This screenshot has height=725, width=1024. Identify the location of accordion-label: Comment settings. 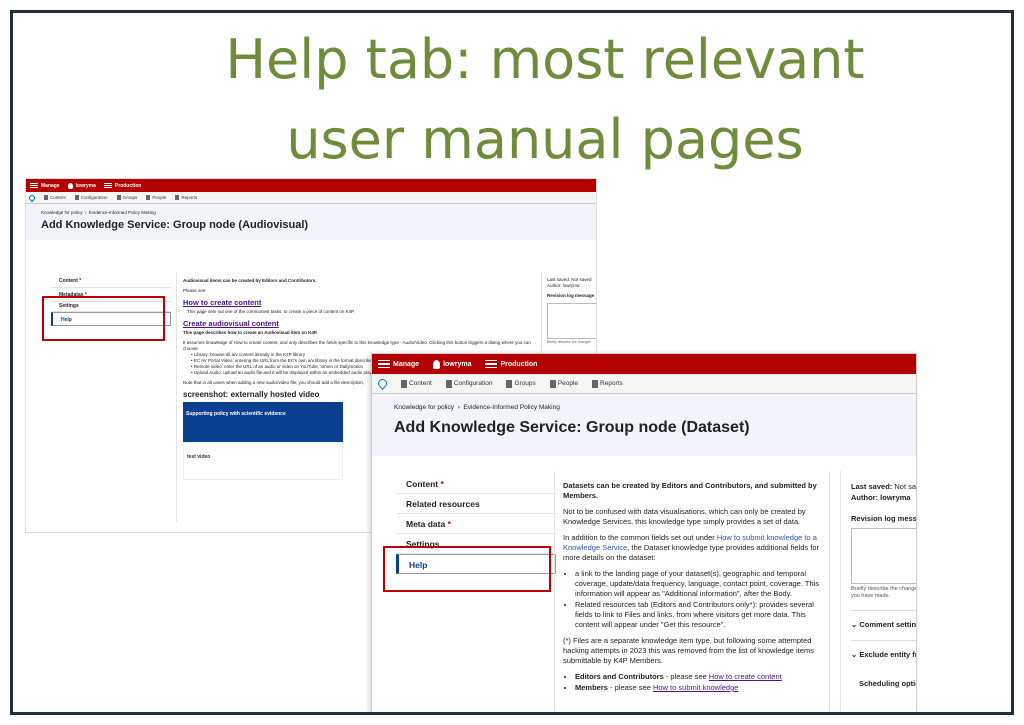
(888, 624).